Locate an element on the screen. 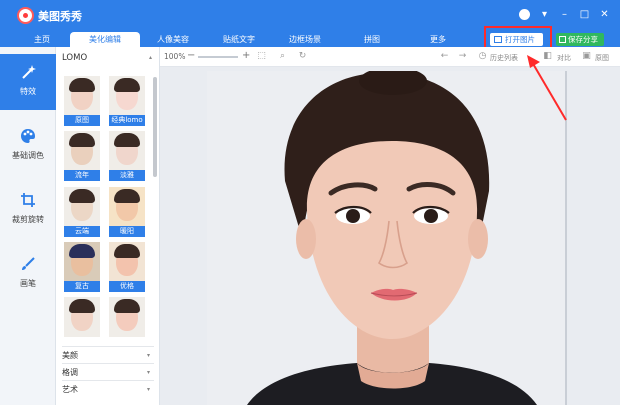 Image resolution: width=620 pixels, height=405 pixels. sidebar-item-brush: 画笔 is located at coordinates (28, 274).